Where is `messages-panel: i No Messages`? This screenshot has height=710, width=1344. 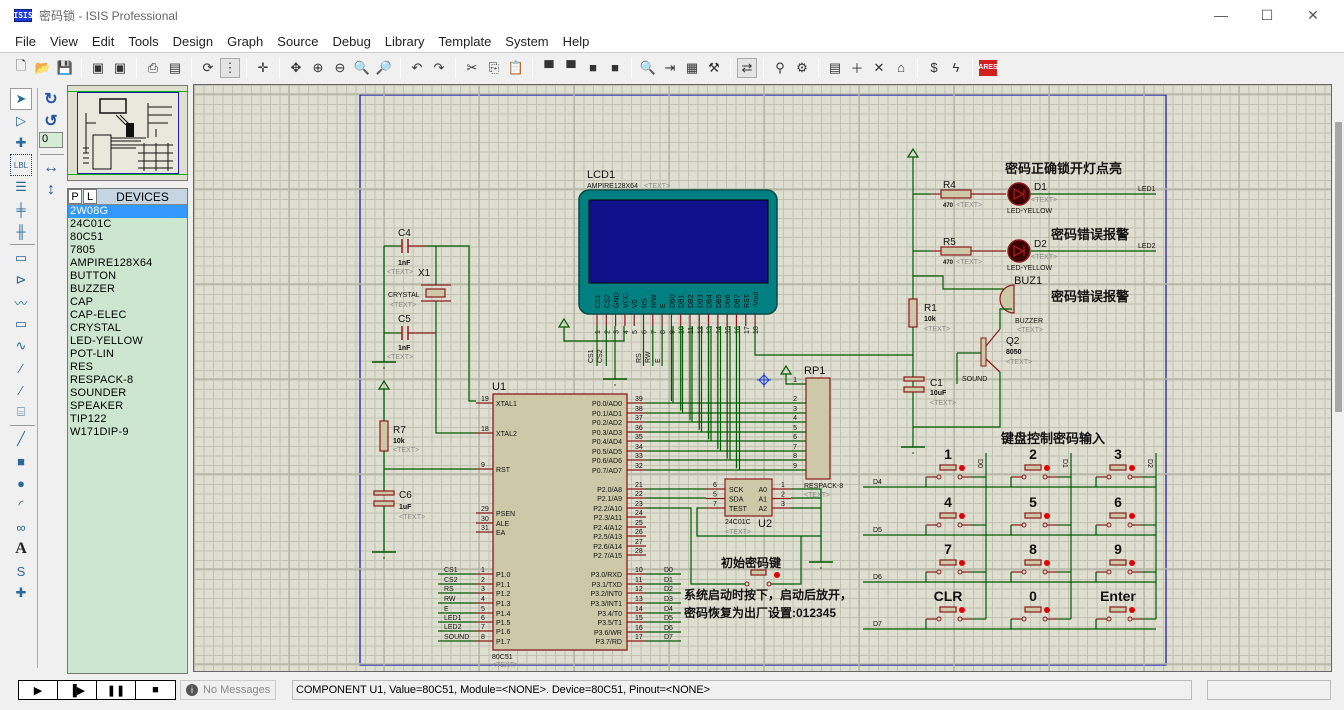
messages-panel: i No Messages is located at coordinates (228, 690).